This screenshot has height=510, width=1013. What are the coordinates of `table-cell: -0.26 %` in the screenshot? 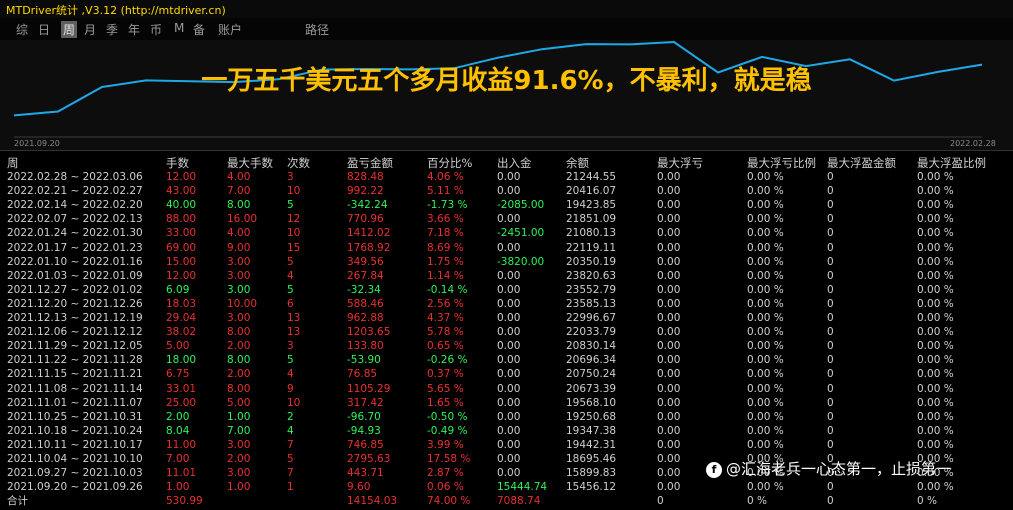 It's located at (447, 360).